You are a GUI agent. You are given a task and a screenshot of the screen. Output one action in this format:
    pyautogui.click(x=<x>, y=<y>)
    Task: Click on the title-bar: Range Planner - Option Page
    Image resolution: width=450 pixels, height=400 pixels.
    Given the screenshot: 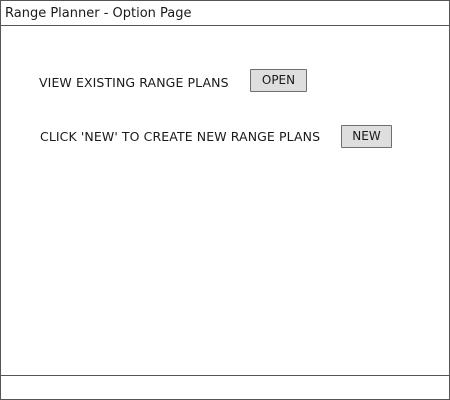 What is the action you would take?
    pyautogui.click(x=225, y=13)
    